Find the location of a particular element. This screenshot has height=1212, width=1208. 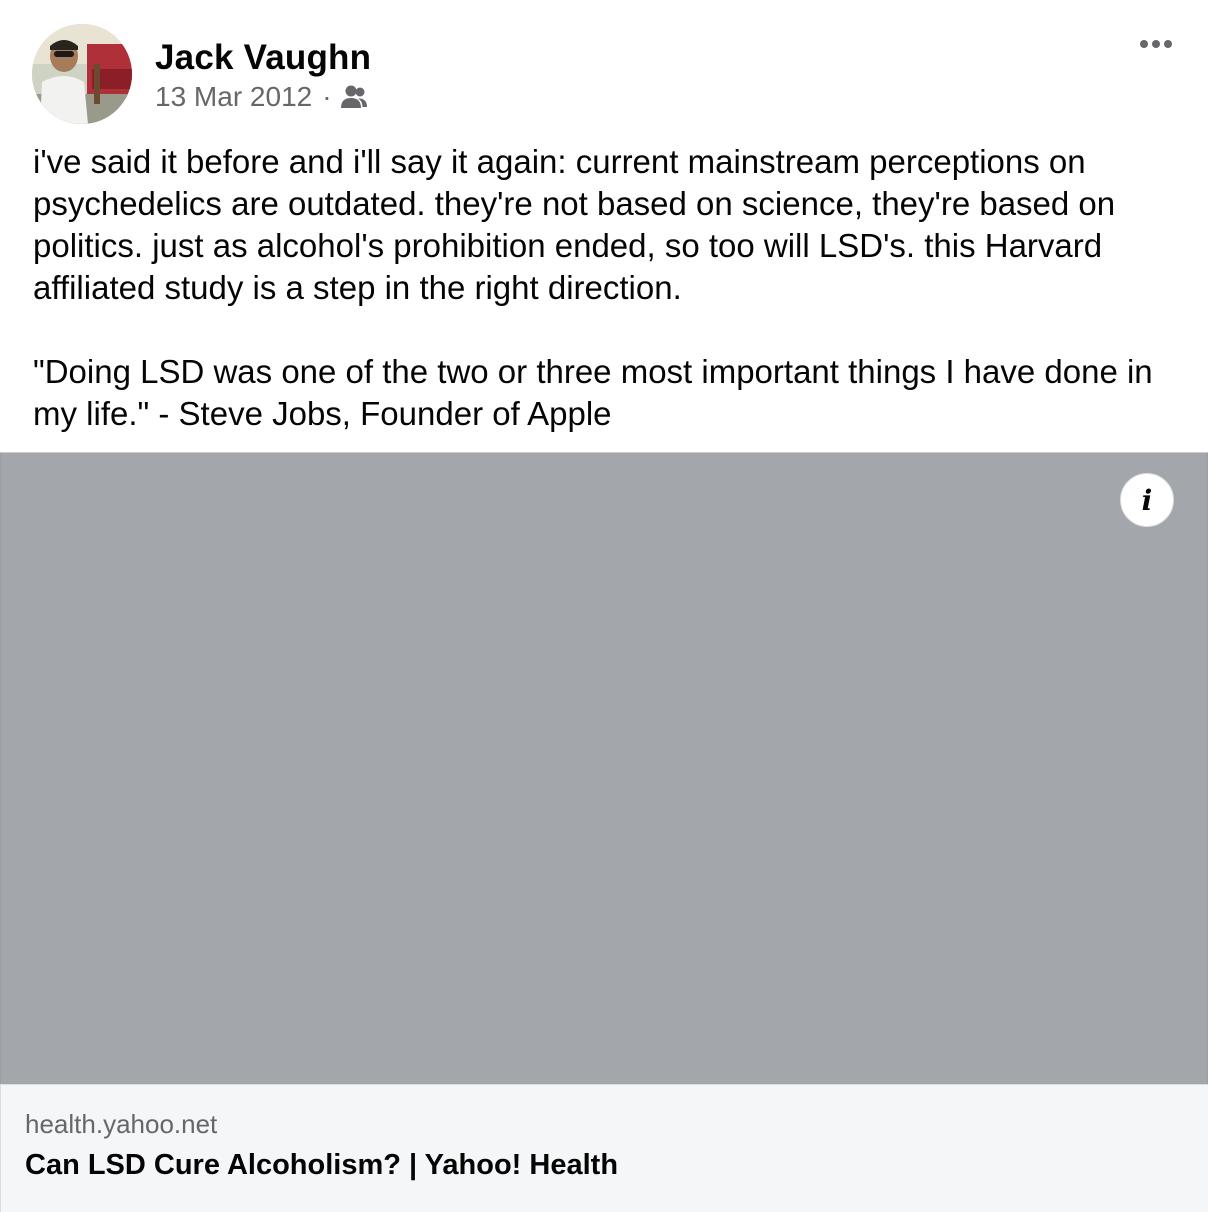

info-icon-glyph: i is located at coordinates (1147, 500).